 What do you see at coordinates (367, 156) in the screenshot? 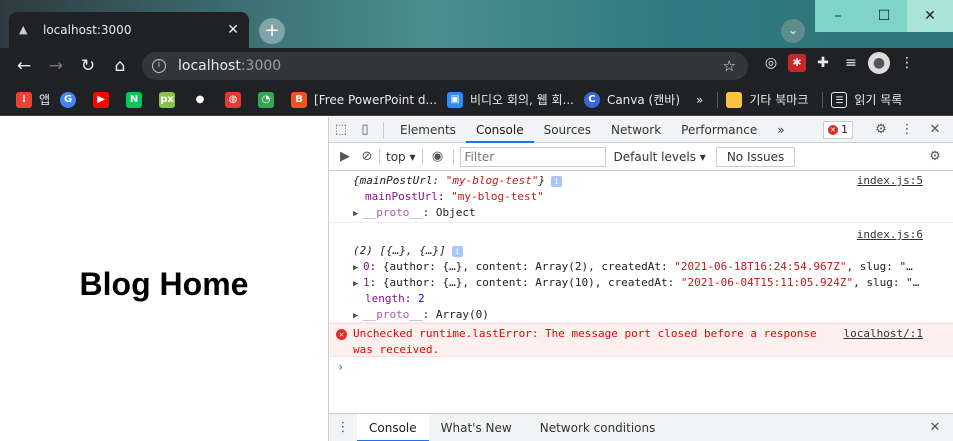
I see `clear-console-icon: ⊘` at bounding box center [367, 156].